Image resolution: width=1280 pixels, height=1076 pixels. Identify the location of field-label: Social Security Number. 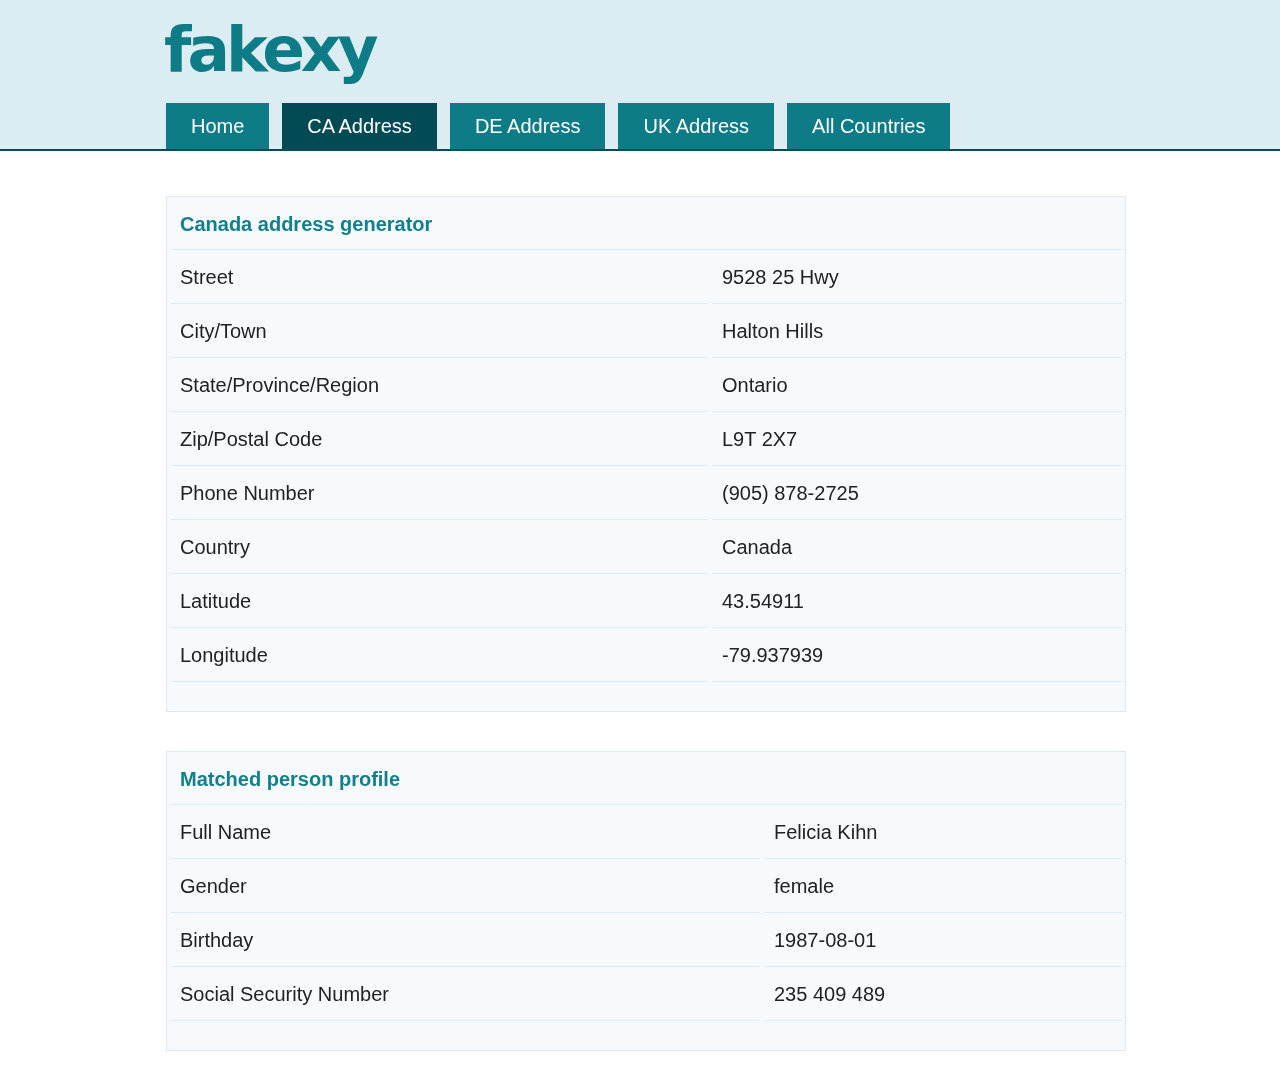
(465, 994).